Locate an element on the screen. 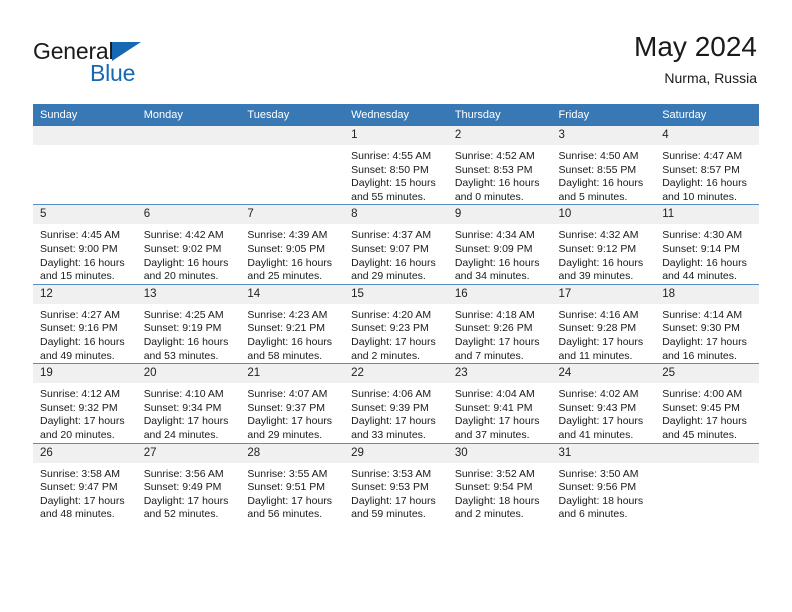 The height and width of the screenshot is (612, 792). day-detail-line: Sunset: 9:14 PM is located at coordinates (701, 248).